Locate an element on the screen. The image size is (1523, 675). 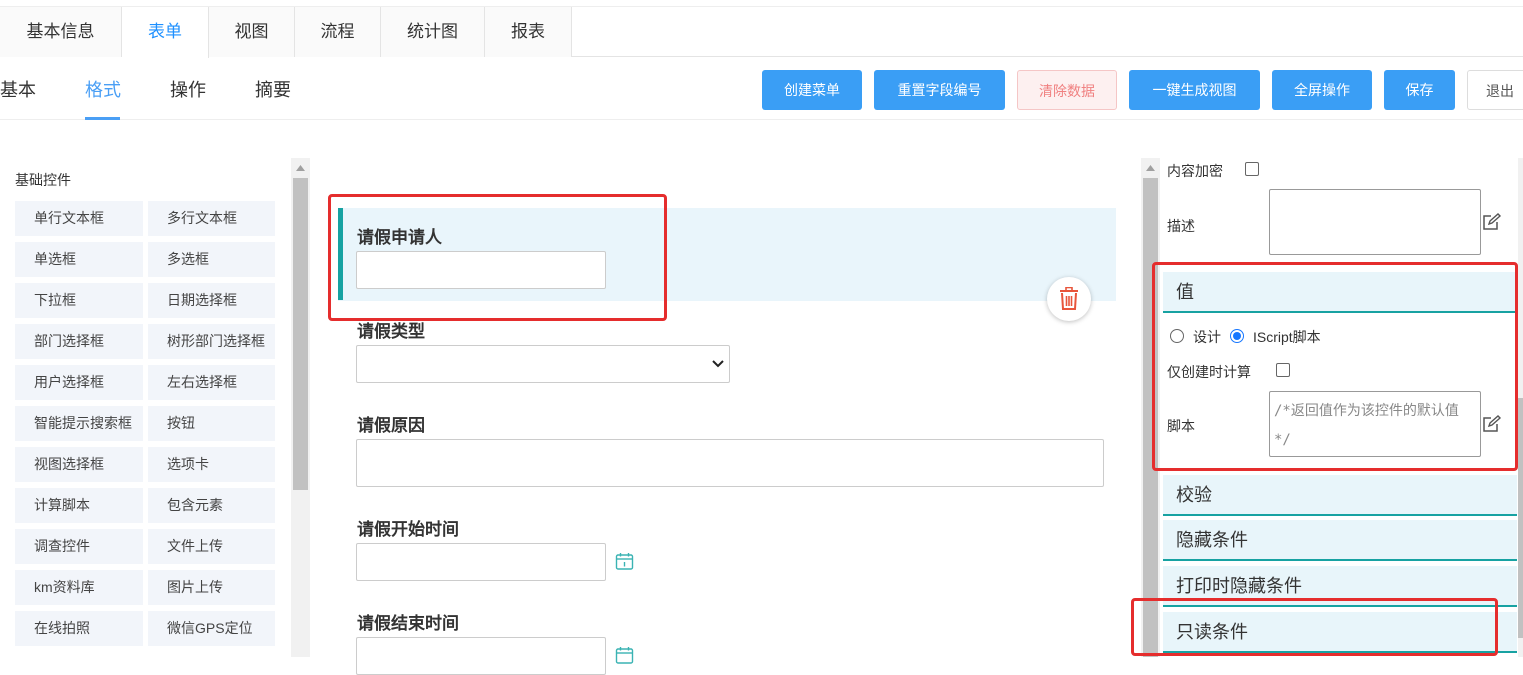
palette-item: 计算脚本 is located at coordinates (79, 505).